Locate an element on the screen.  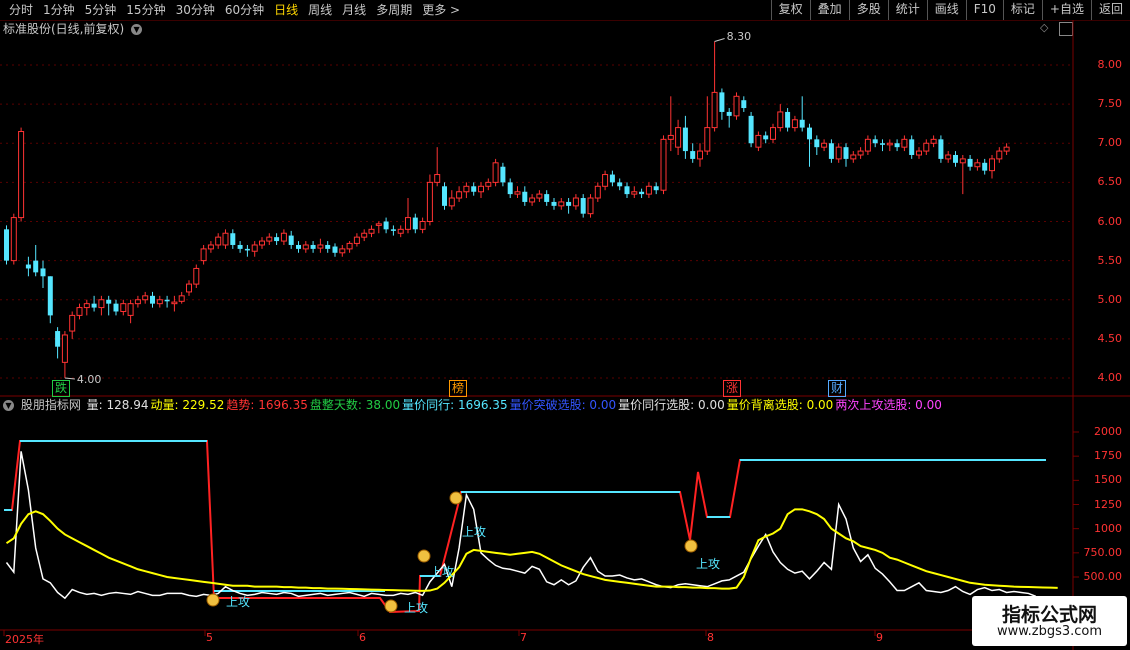
period-tab: 多周期 is located at coordinates (394, 10).